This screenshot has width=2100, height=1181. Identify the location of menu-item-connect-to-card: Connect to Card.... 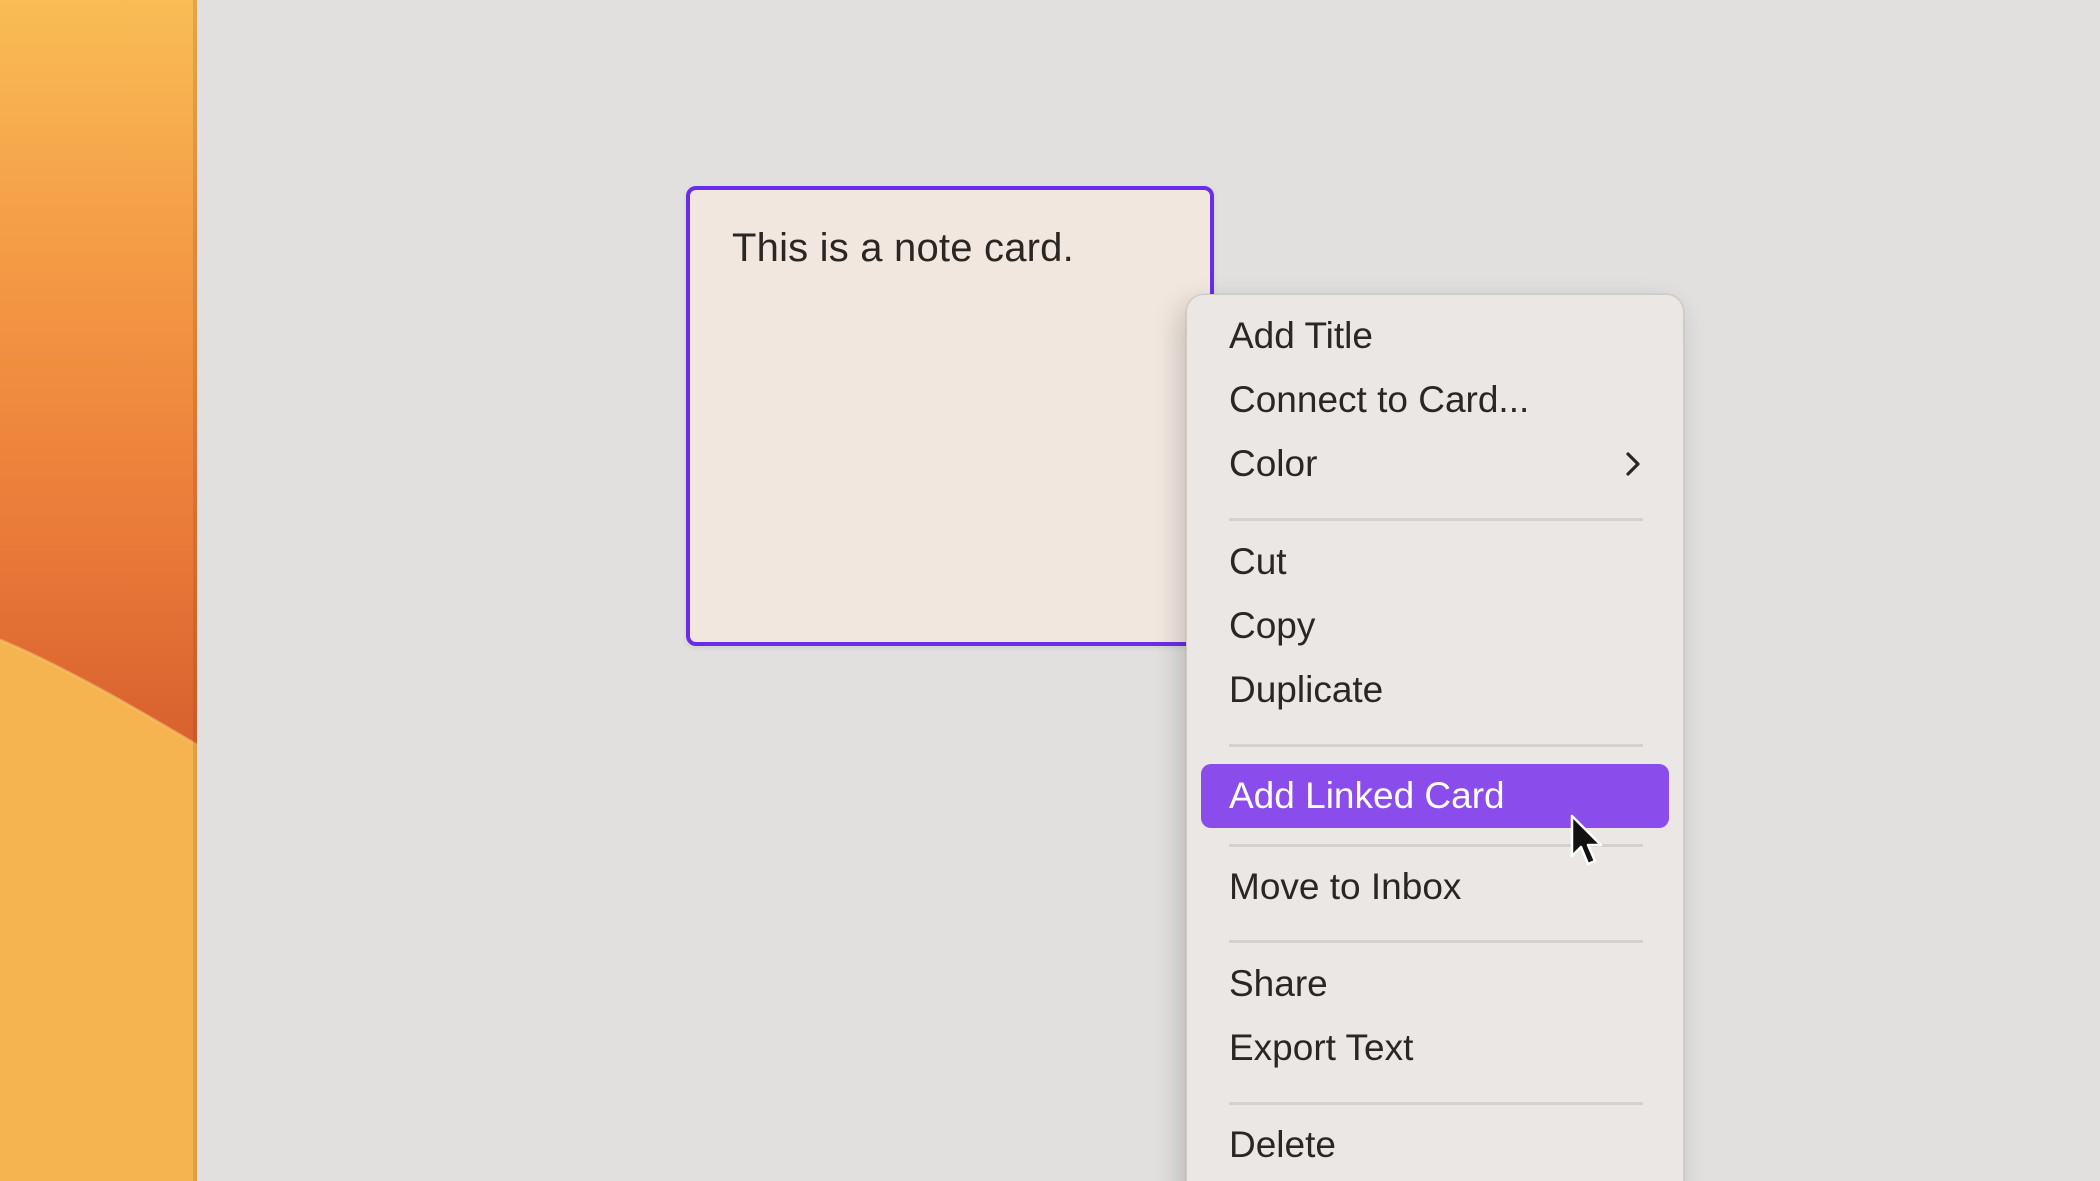
(1435, 400).